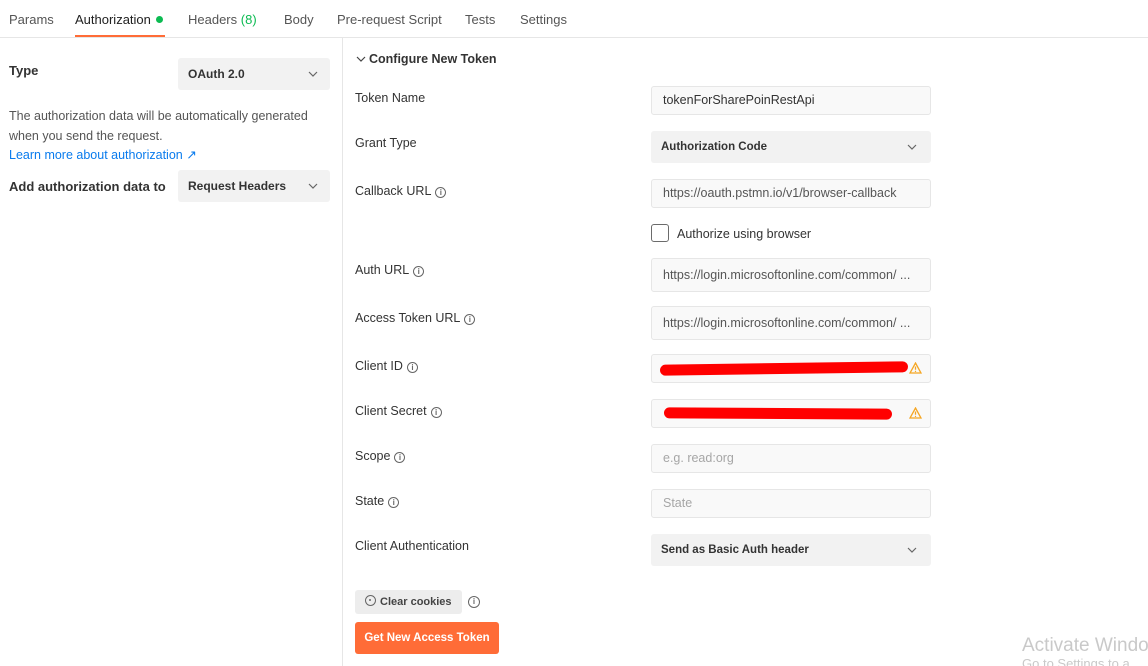 This screenshot has height=666, width=1148. What do you see at coordinates (373, 456) in the screenshot?
I see `scope-label: Scope` at bounding box center [373, 456].